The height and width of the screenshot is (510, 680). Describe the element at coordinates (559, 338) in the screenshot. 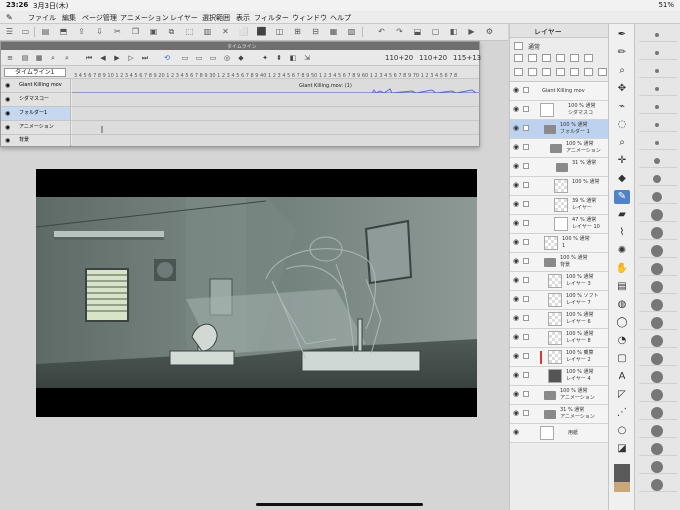

I see `layer-row: ◉ 100 % 通常 レイヤー 8` at that location.